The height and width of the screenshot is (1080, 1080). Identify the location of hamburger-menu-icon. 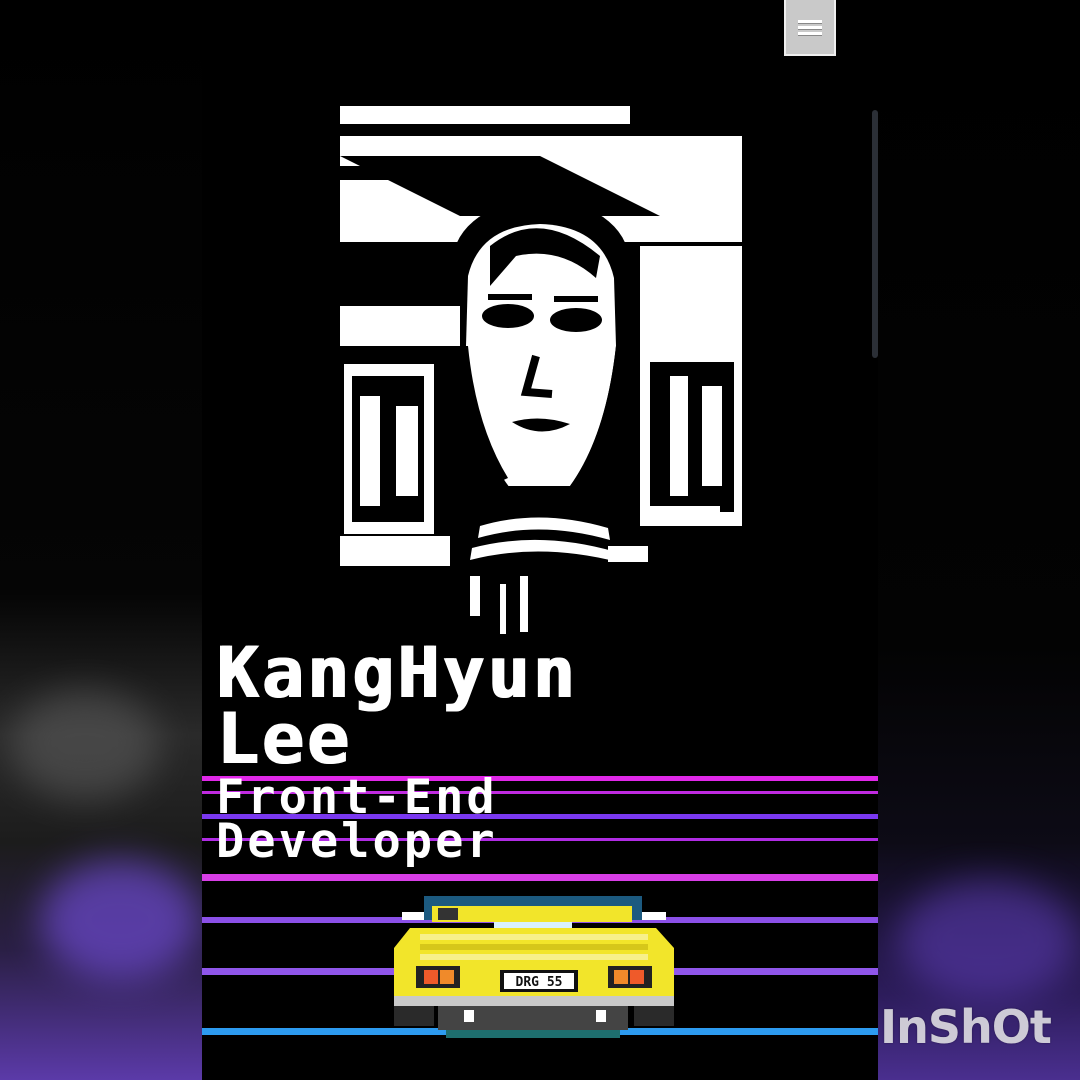
(810, 27).